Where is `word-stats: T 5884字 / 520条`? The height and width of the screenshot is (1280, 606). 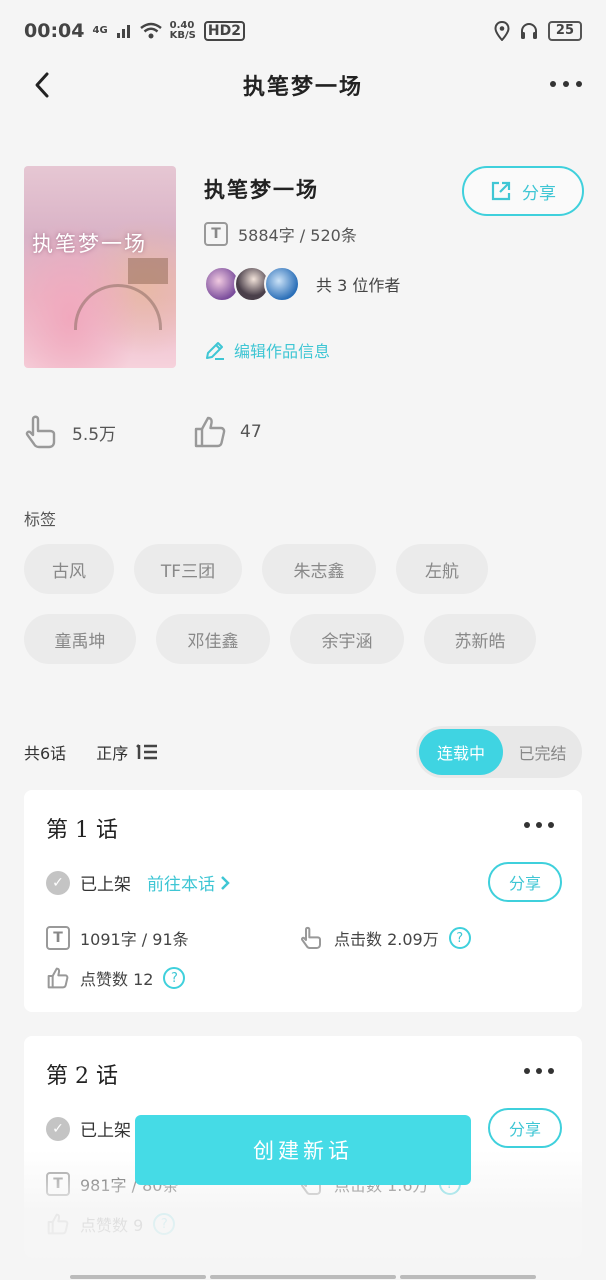
word-stats: T 5884字 / 520条 is located at coordinates (280, 234).